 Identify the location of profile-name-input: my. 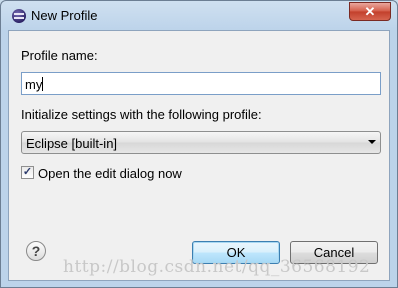
(201, 83).